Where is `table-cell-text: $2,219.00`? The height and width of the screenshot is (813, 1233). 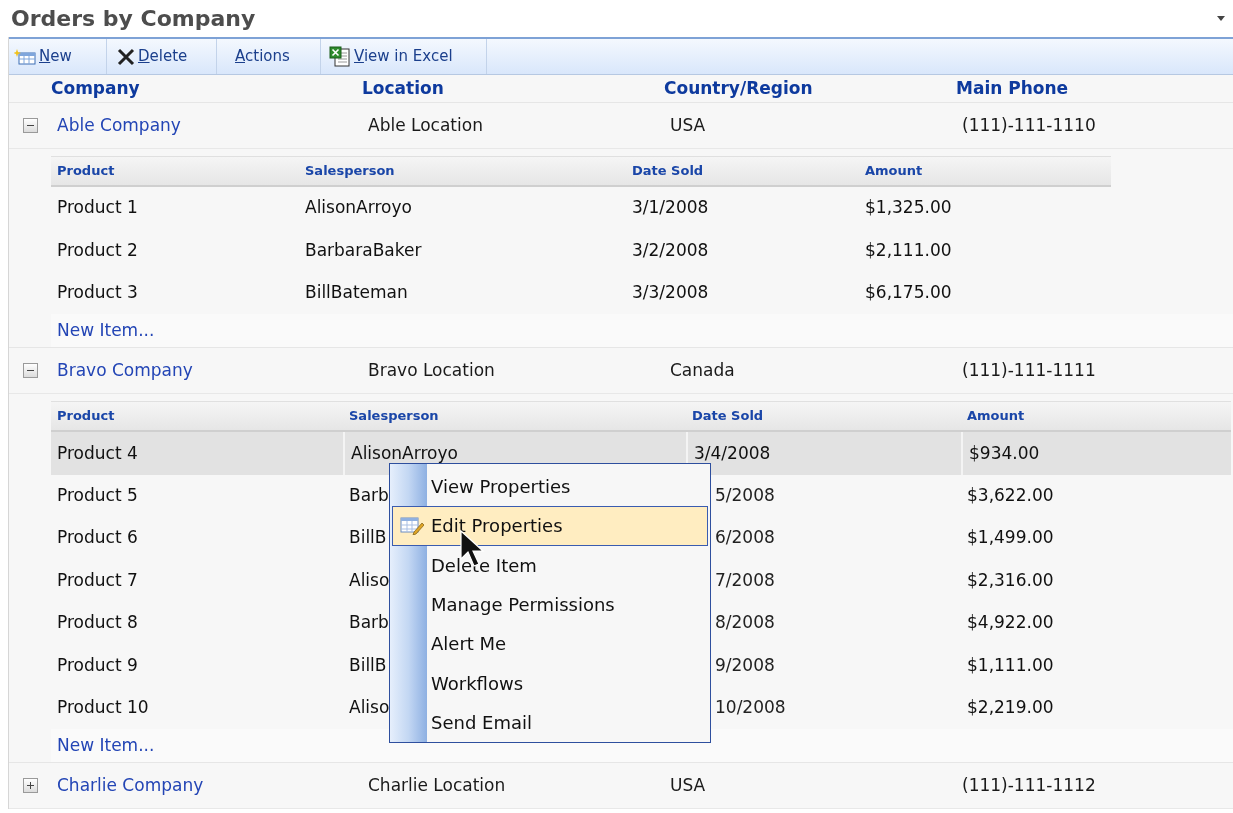 table-cell-text: $2,219.00 is located at coordinates (1010, 707).